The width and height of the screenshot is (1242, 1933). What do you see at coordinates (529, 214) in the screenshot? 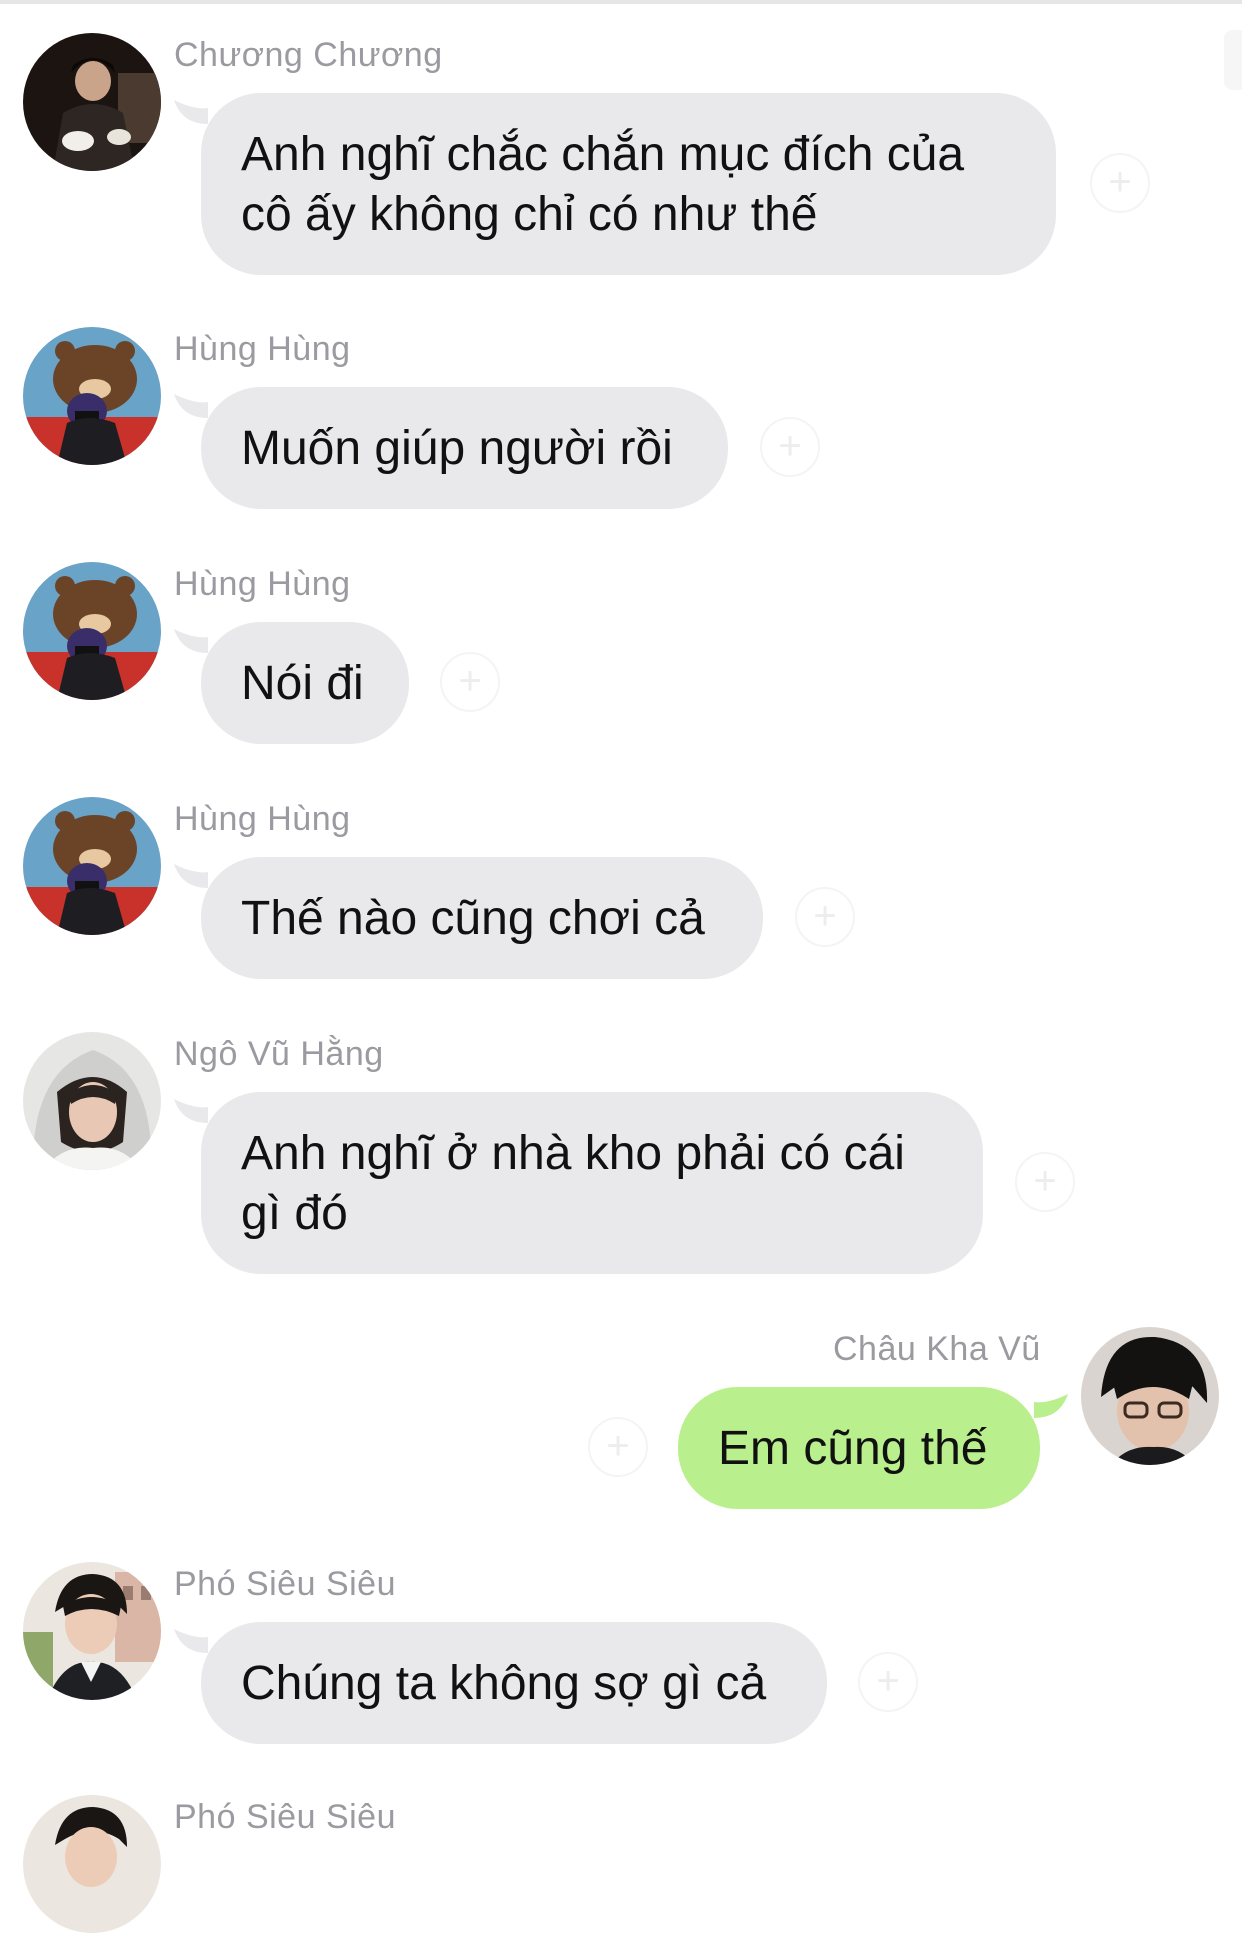
I see `message-text-line: cô ấy không chỉ có như thế` at bounding box center [529, 214].